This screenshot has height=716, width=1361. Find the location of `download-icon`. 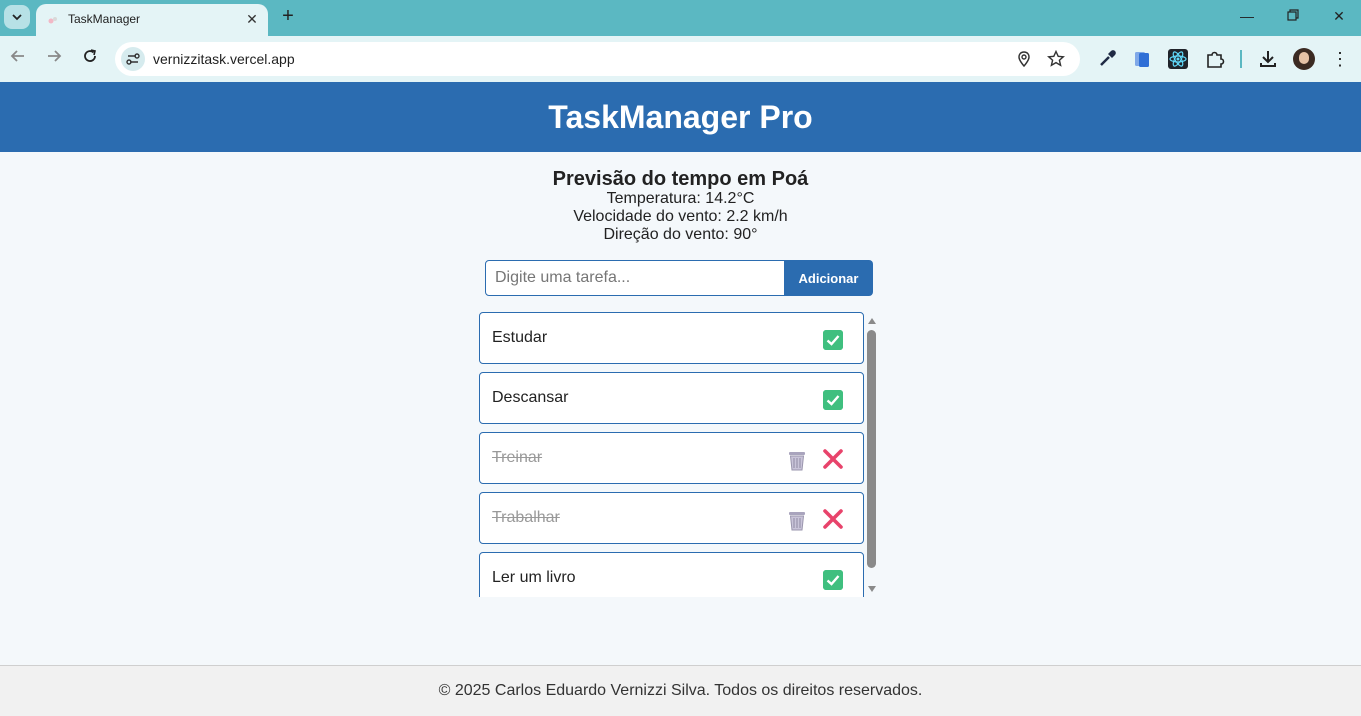

download-icon is located at coordinates (1268, 59).